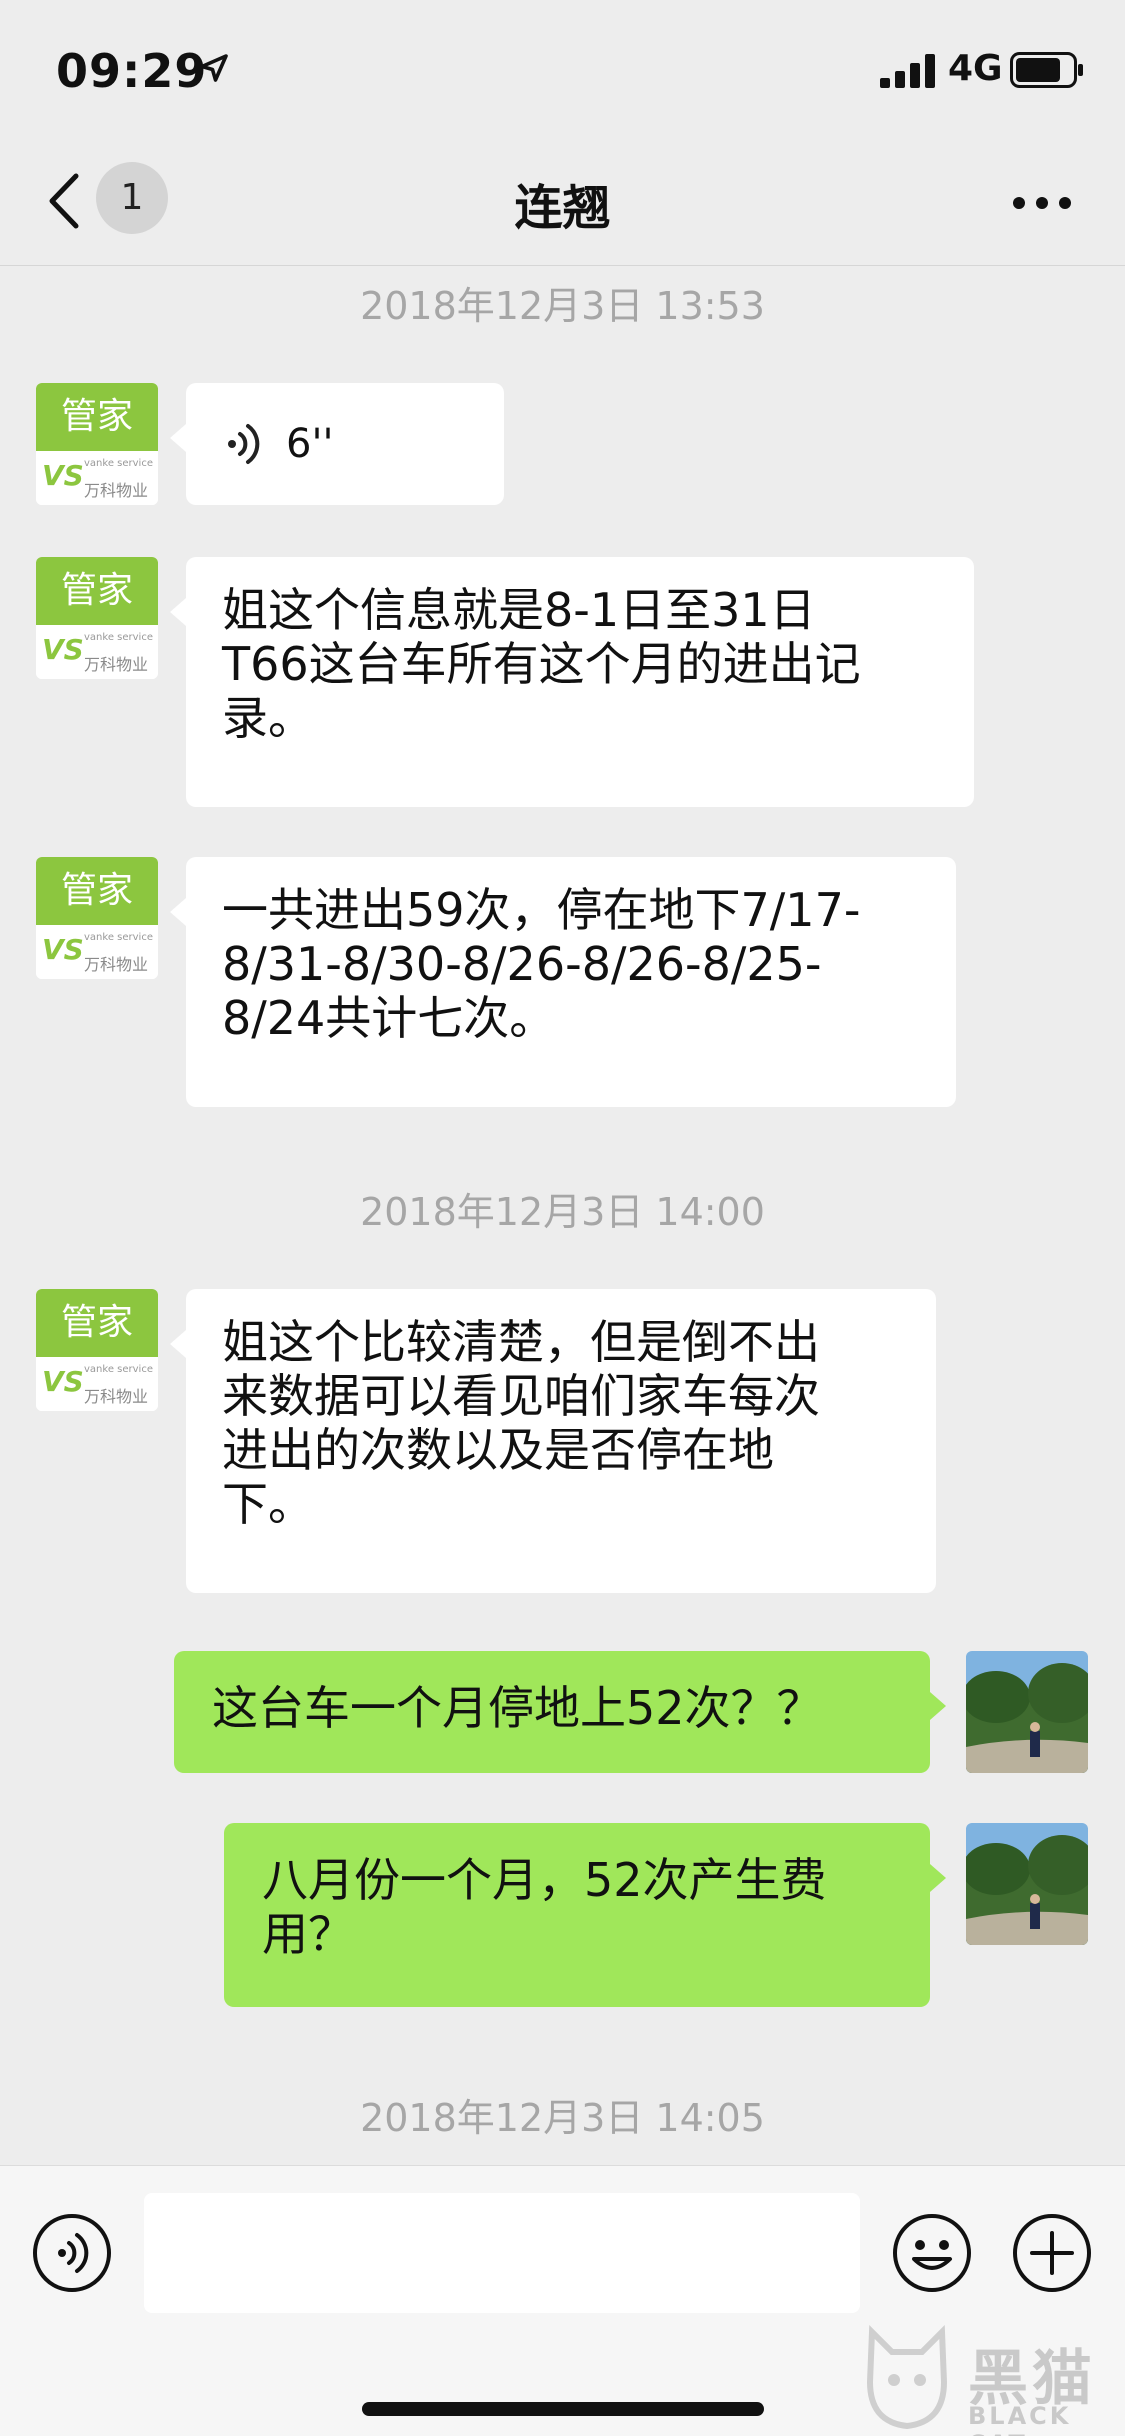 Image resolution: width=1125 pixels, height=2436 pixels. I want to click on status-time: 09:29, so click(132, 71).